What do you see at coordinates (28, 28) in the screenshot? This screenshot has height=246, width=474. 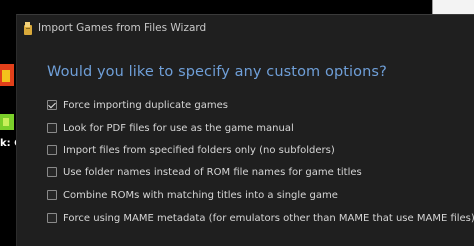 I see `wizard-icon` at bounding box center [28, 28].